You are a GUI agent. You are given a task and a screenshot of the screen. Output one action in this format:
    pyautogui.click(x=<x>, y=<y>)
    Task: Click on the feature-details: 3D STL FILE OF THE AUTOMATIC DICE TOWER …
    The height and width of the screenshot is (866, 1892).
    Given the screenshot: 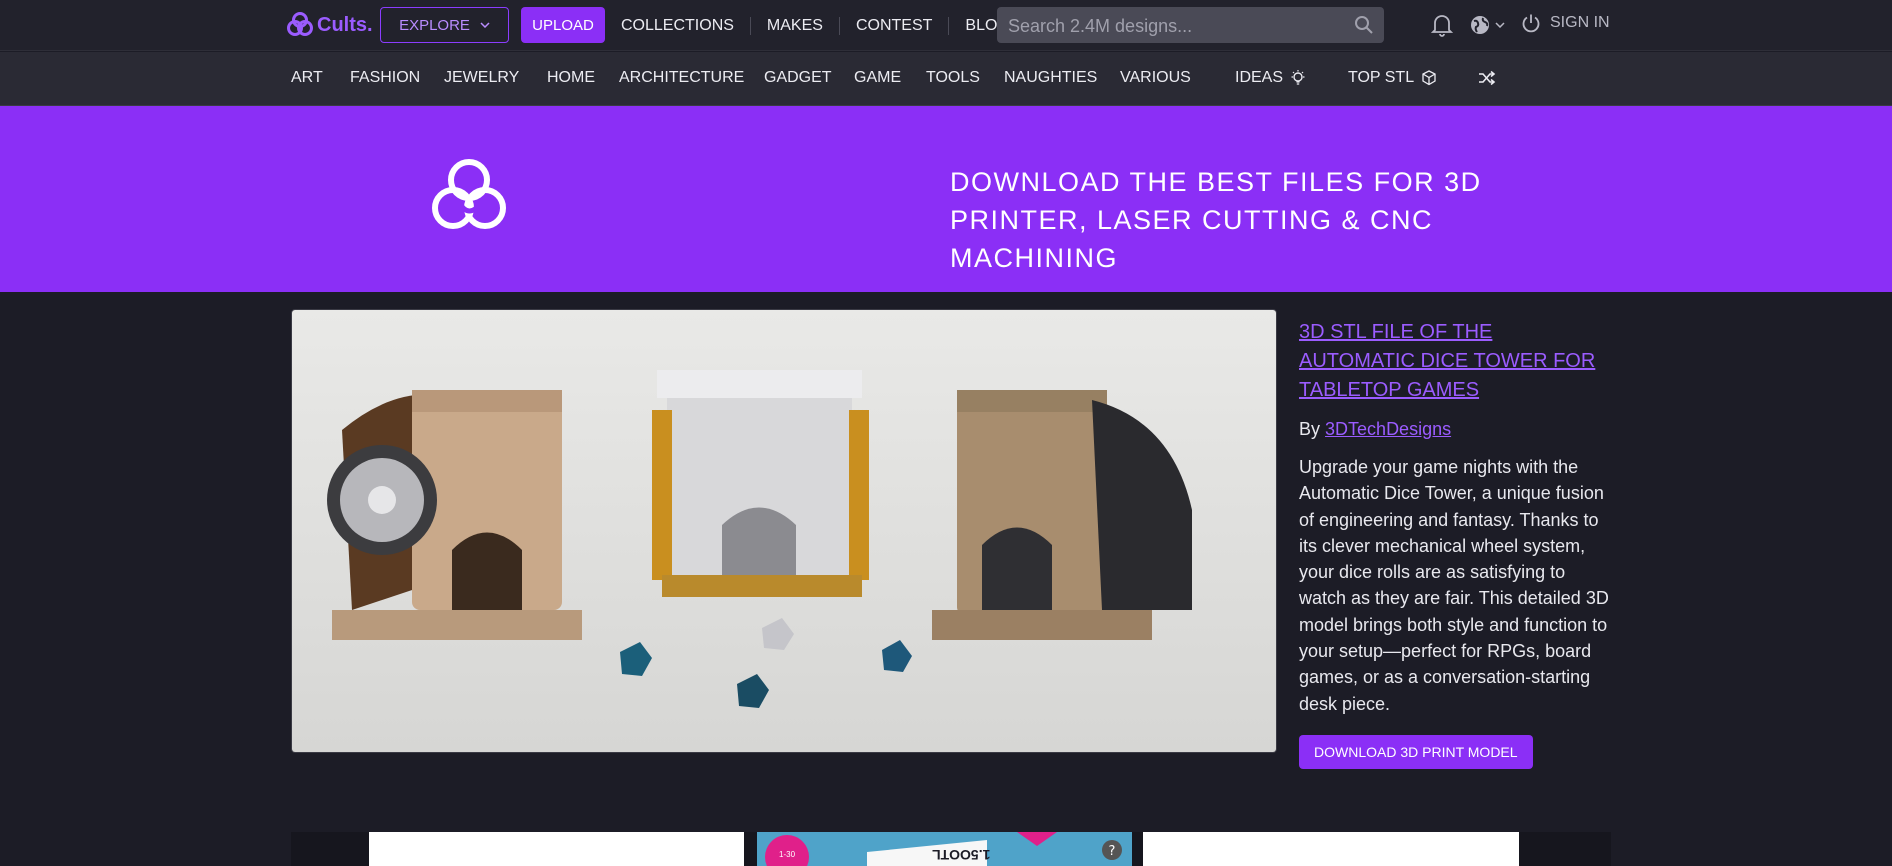 What is the action you would take?
    pyautogui.click(x=1455, y=543)
    